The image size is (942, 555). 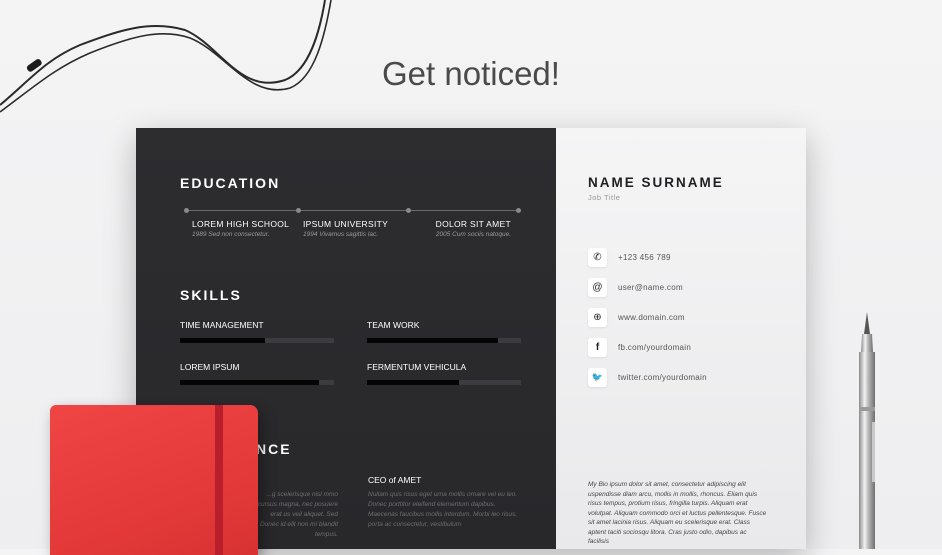 What do you see at coordinates (644, 257) in the screenshot?
I see `contact-text: +123 456 789` at bounding box center [644, 257].